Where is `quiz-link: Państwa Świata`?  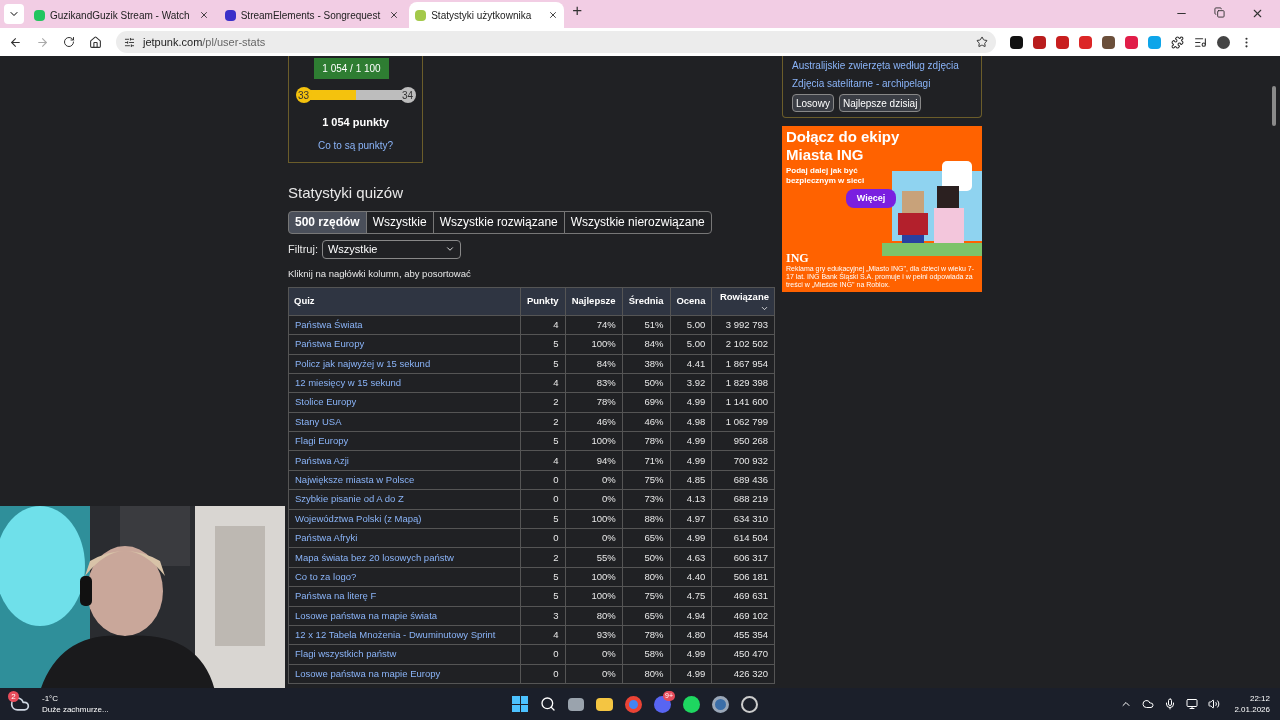
quiz-link: Państwa Świata is located at coordinates (404, 325).